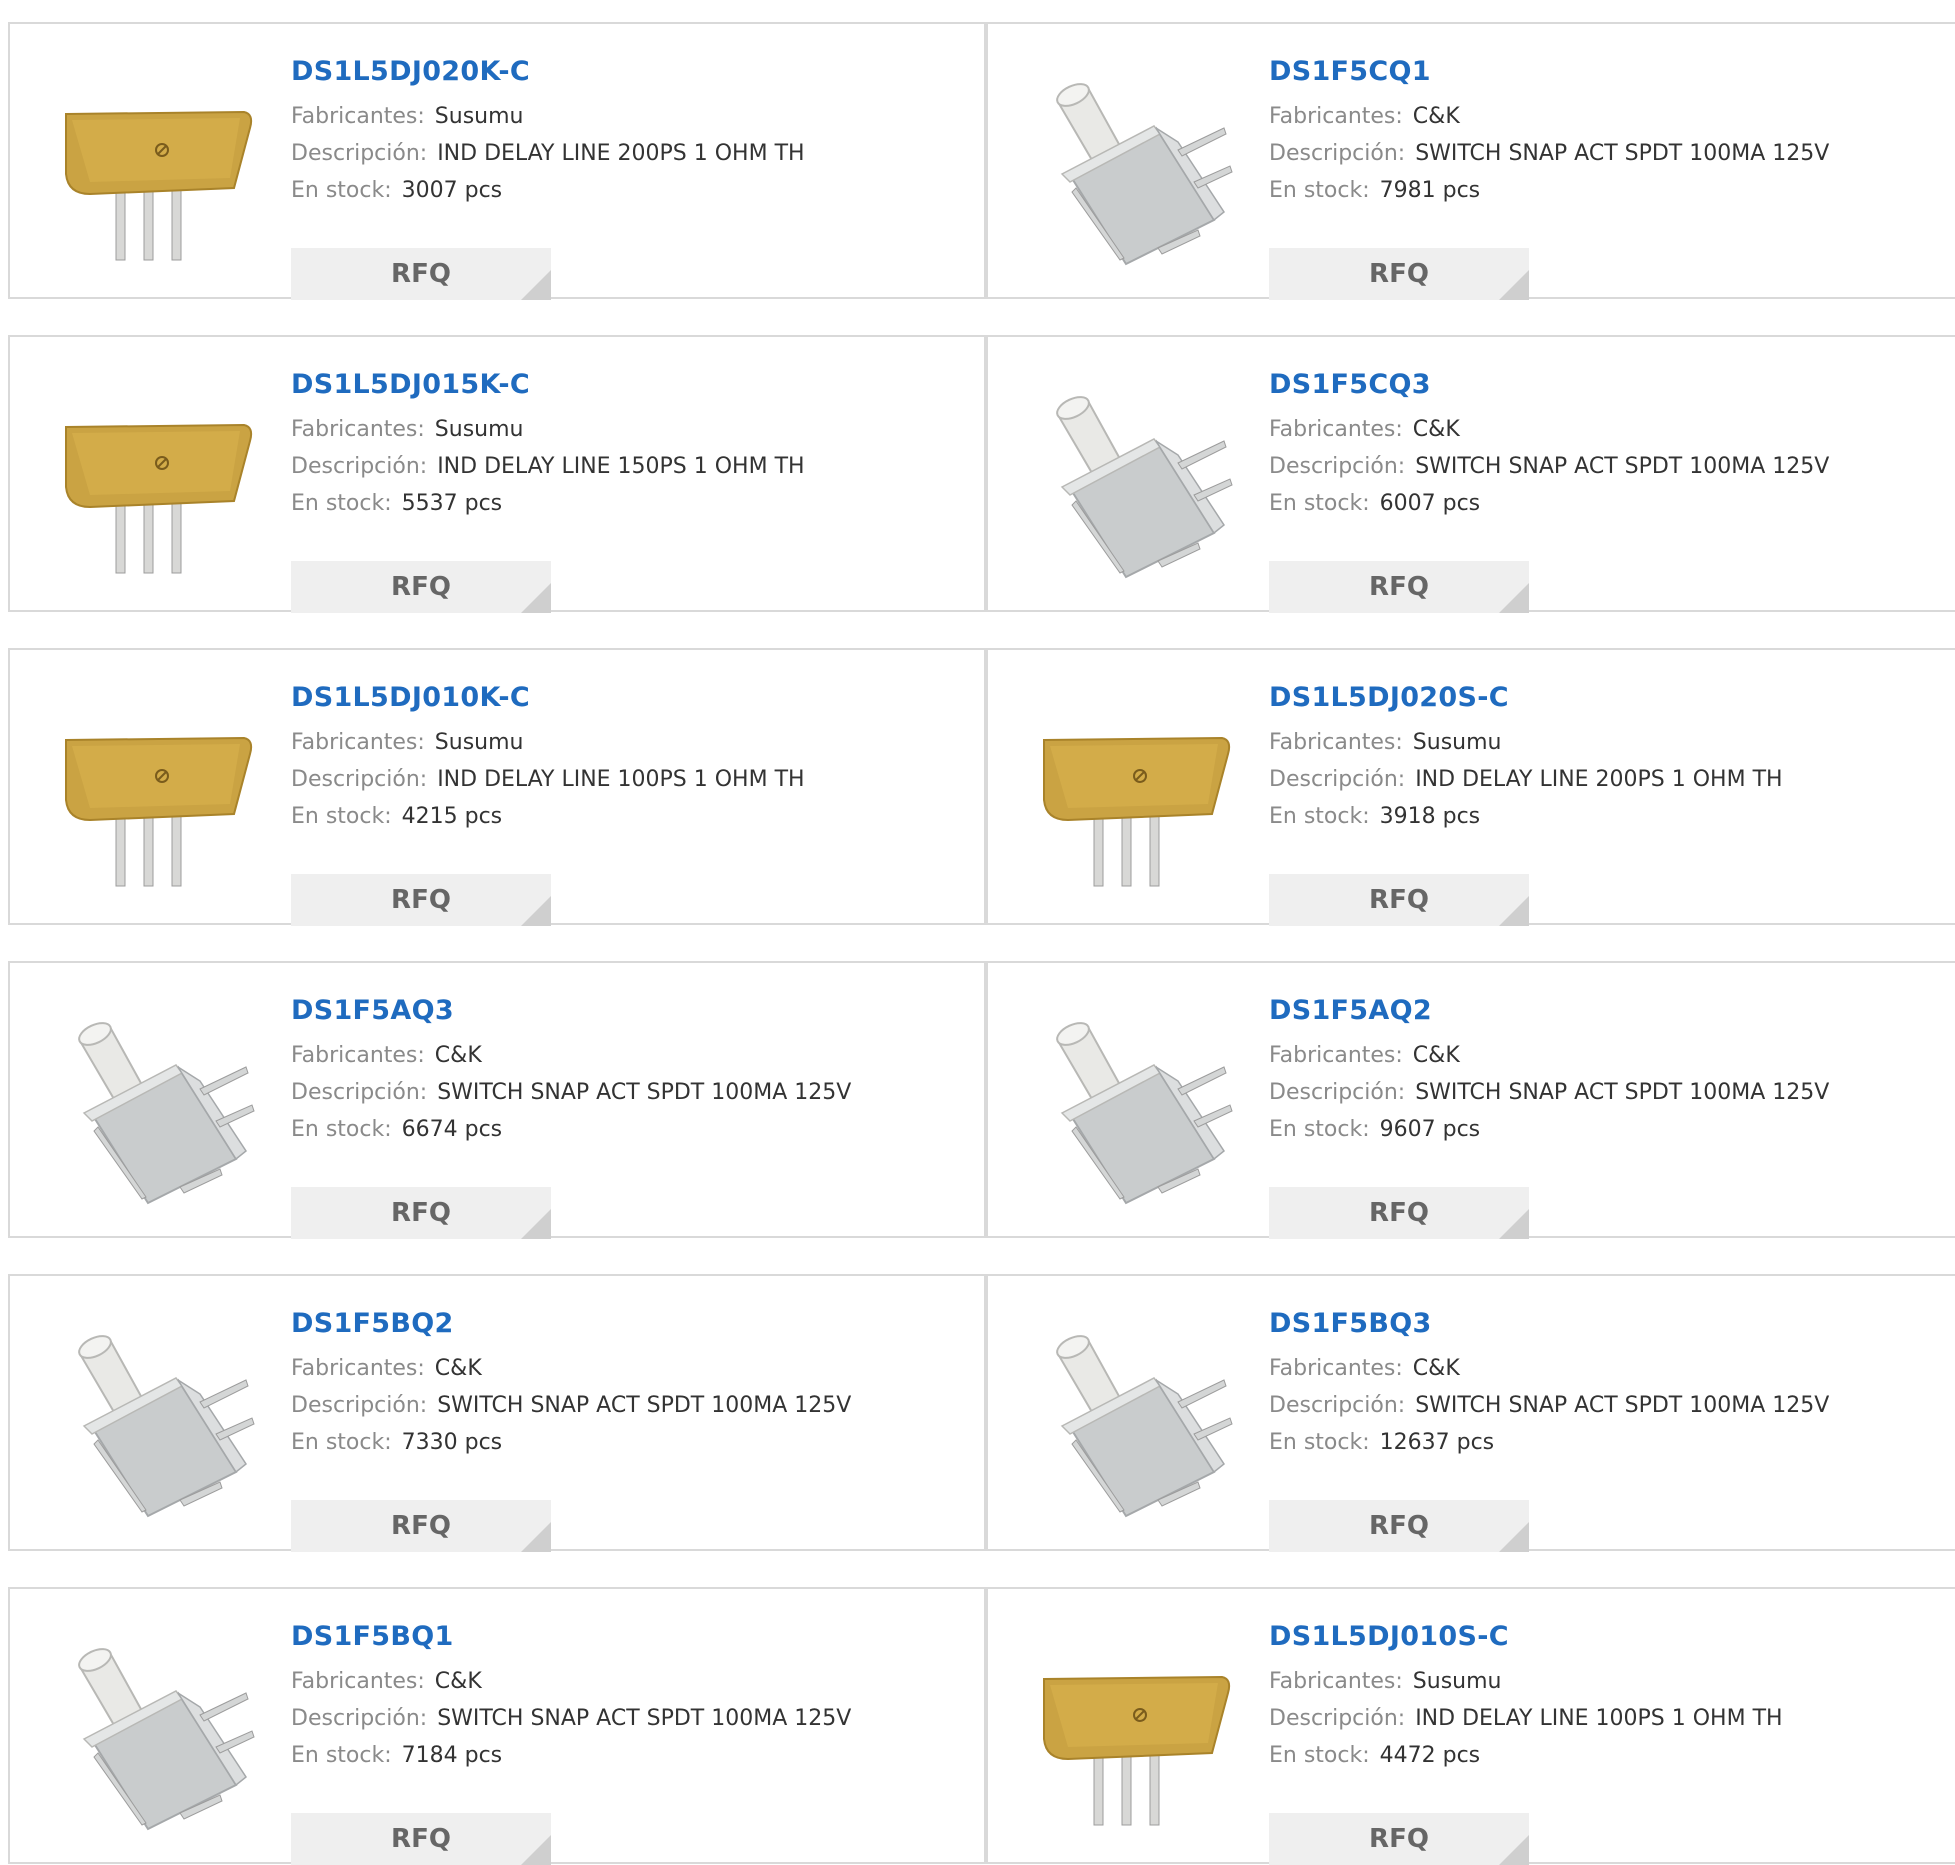  What do you see at coordinates (452, 1442) in the screenshot?
I see `stock-value: 7330 pcs` at bounding box center [452, 1442].